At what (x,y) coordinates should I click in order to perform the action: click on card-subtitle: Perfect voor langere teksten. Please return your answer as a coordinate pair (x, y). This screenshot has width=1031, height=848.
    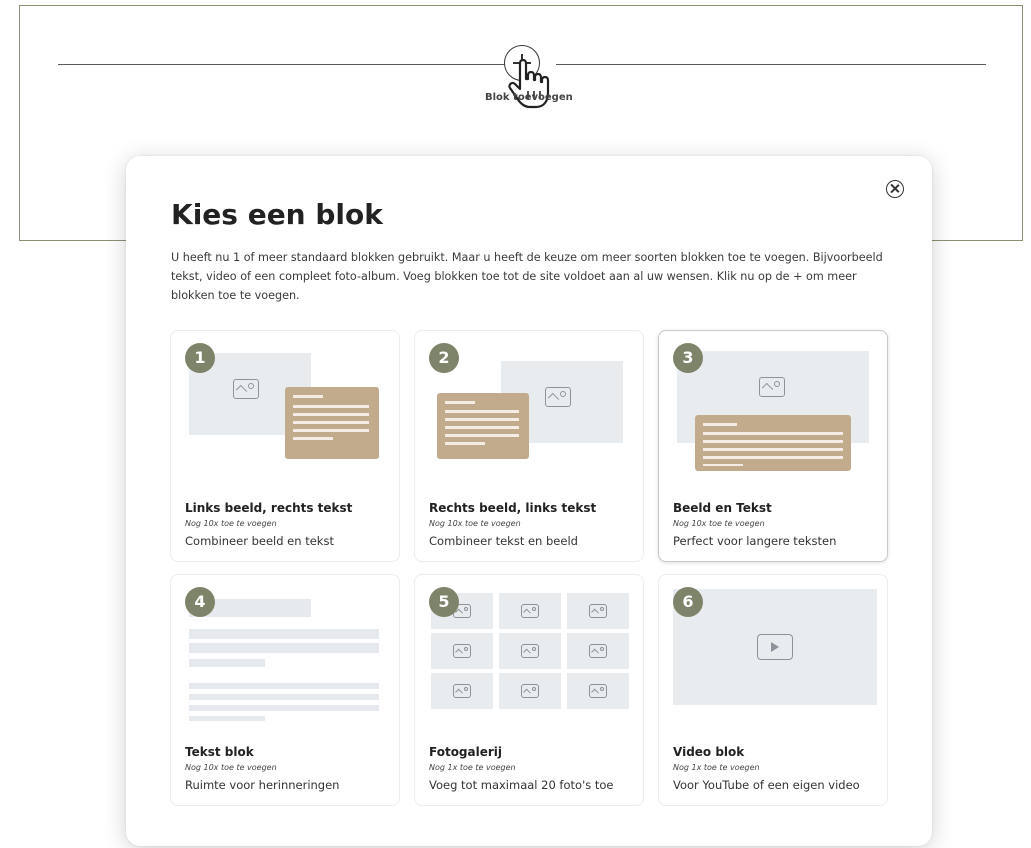
    Looking at the image, I should click on (755, 541).